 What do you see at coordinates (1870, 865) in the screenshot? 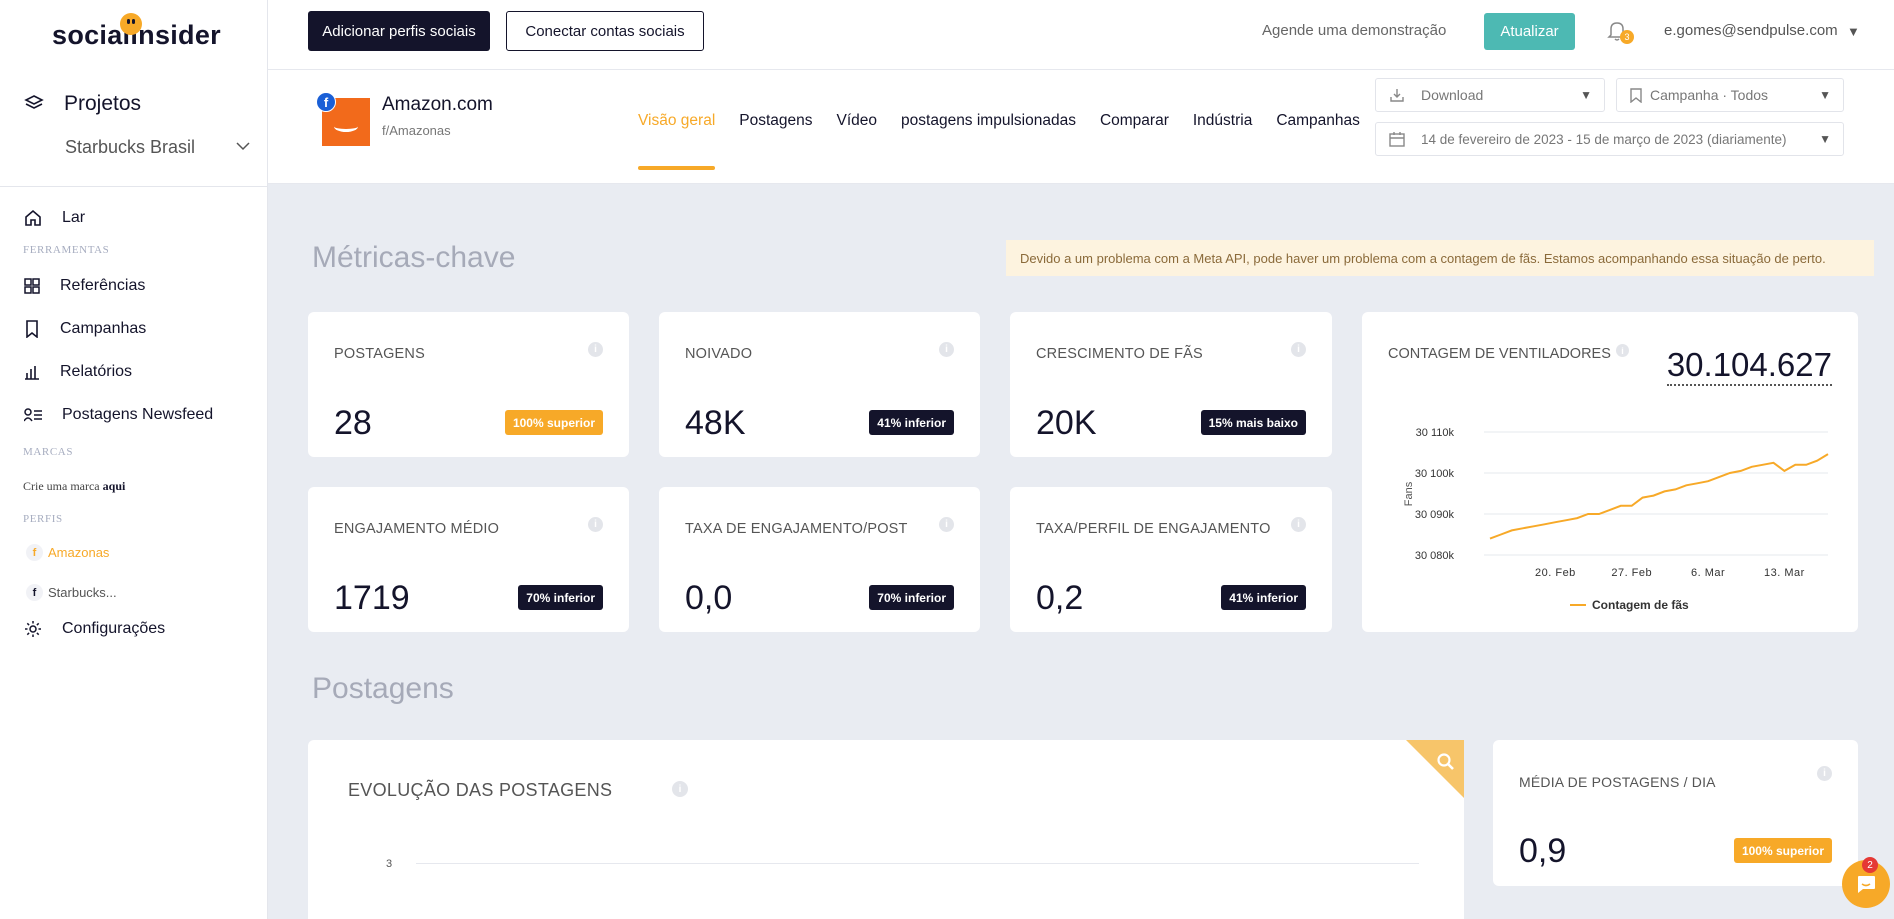
I see `chat-badge: 2` at bounding box center [1870, 865].